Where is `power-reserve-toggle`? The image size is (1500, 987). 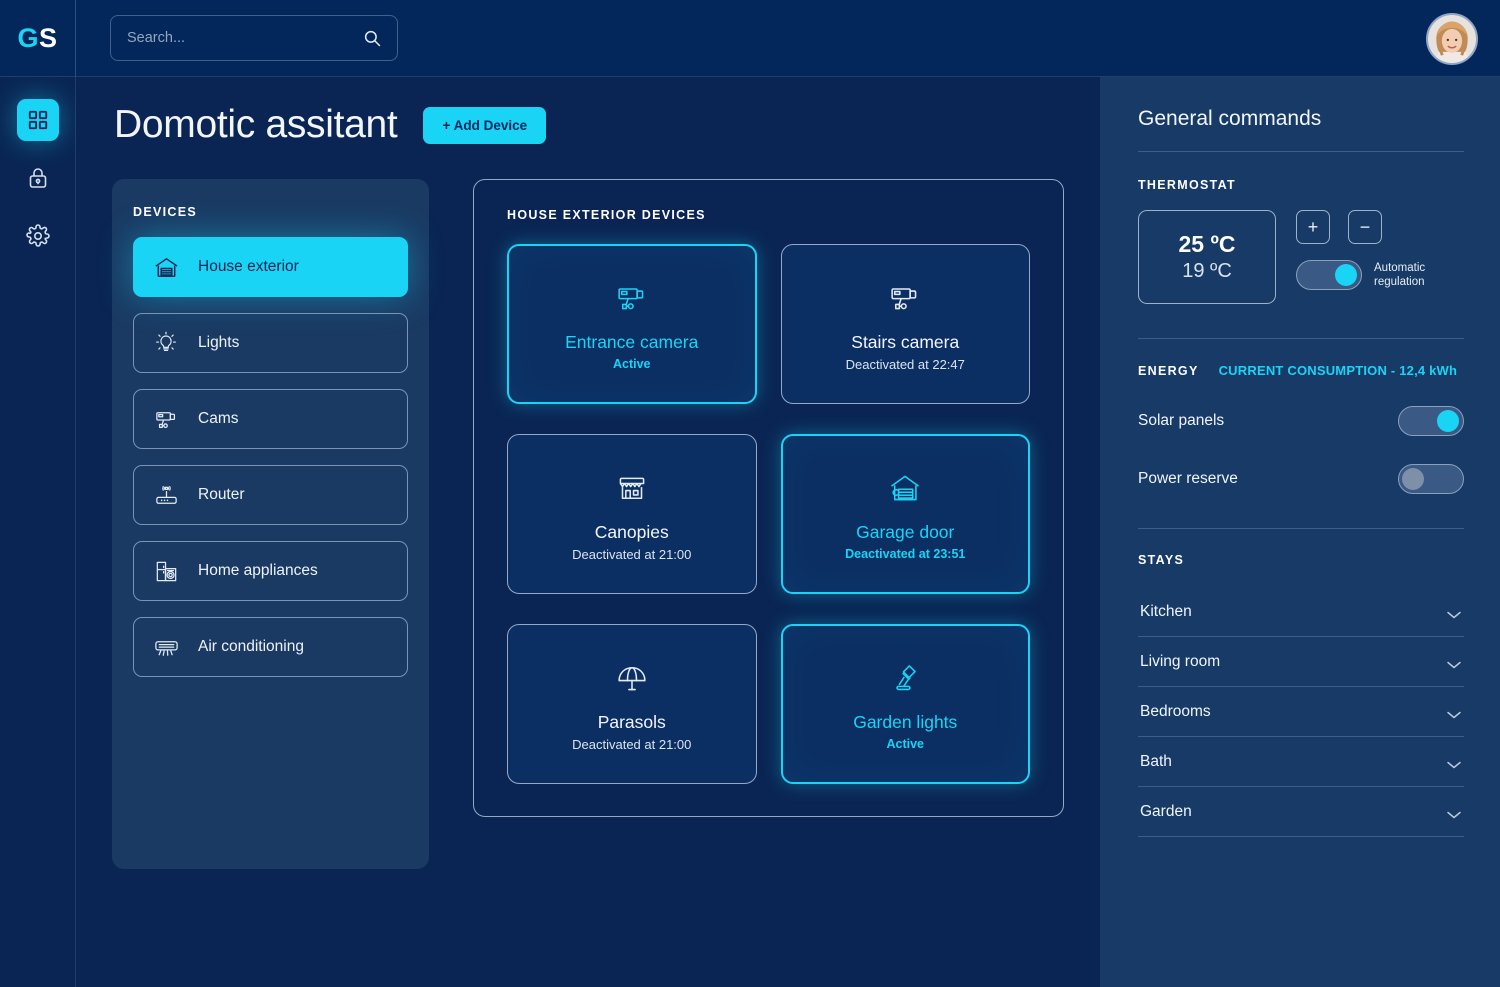
power-reserve-toggle is located at coordinates (1431, 479).